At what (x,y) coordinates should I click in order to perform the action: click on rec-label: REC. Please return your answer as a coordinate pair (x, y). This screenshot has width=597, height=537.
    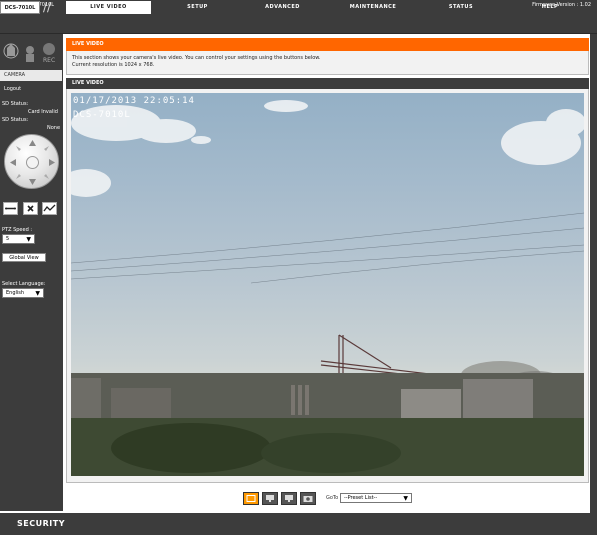
    Looking at the image, I should click on (49, 60).